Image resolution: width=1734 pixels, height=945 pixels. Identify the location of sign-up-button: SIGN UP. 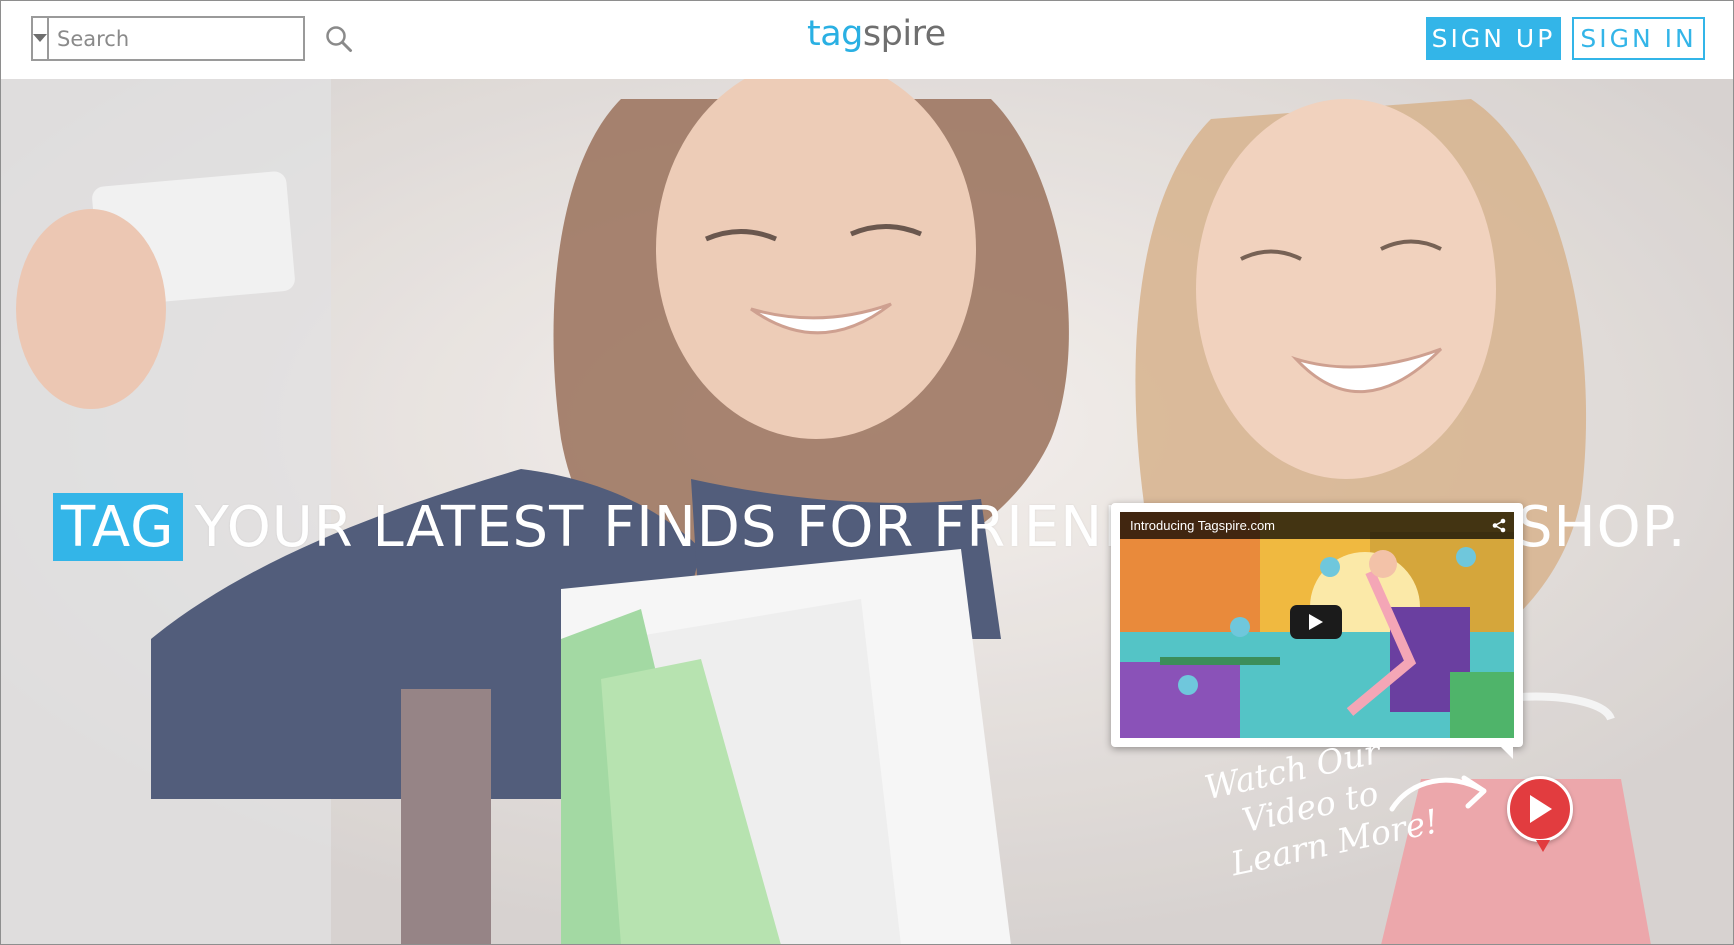
(1493, 38).